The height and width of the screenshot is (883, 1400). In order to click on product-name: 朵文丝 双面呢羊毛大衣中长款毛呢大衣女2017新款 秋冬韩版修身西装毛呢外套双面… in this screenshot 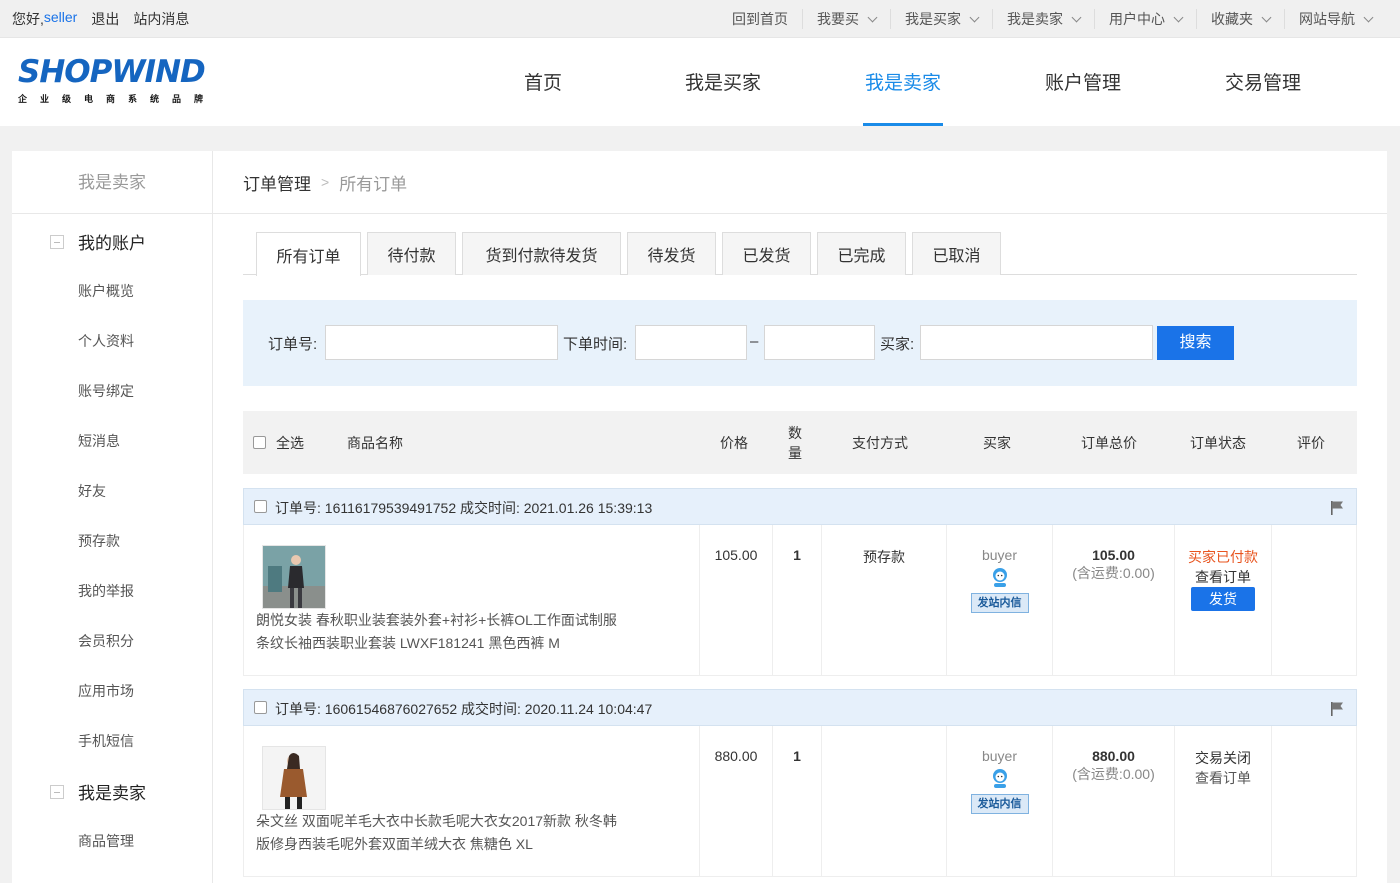, I will do `click(441, 833)`.